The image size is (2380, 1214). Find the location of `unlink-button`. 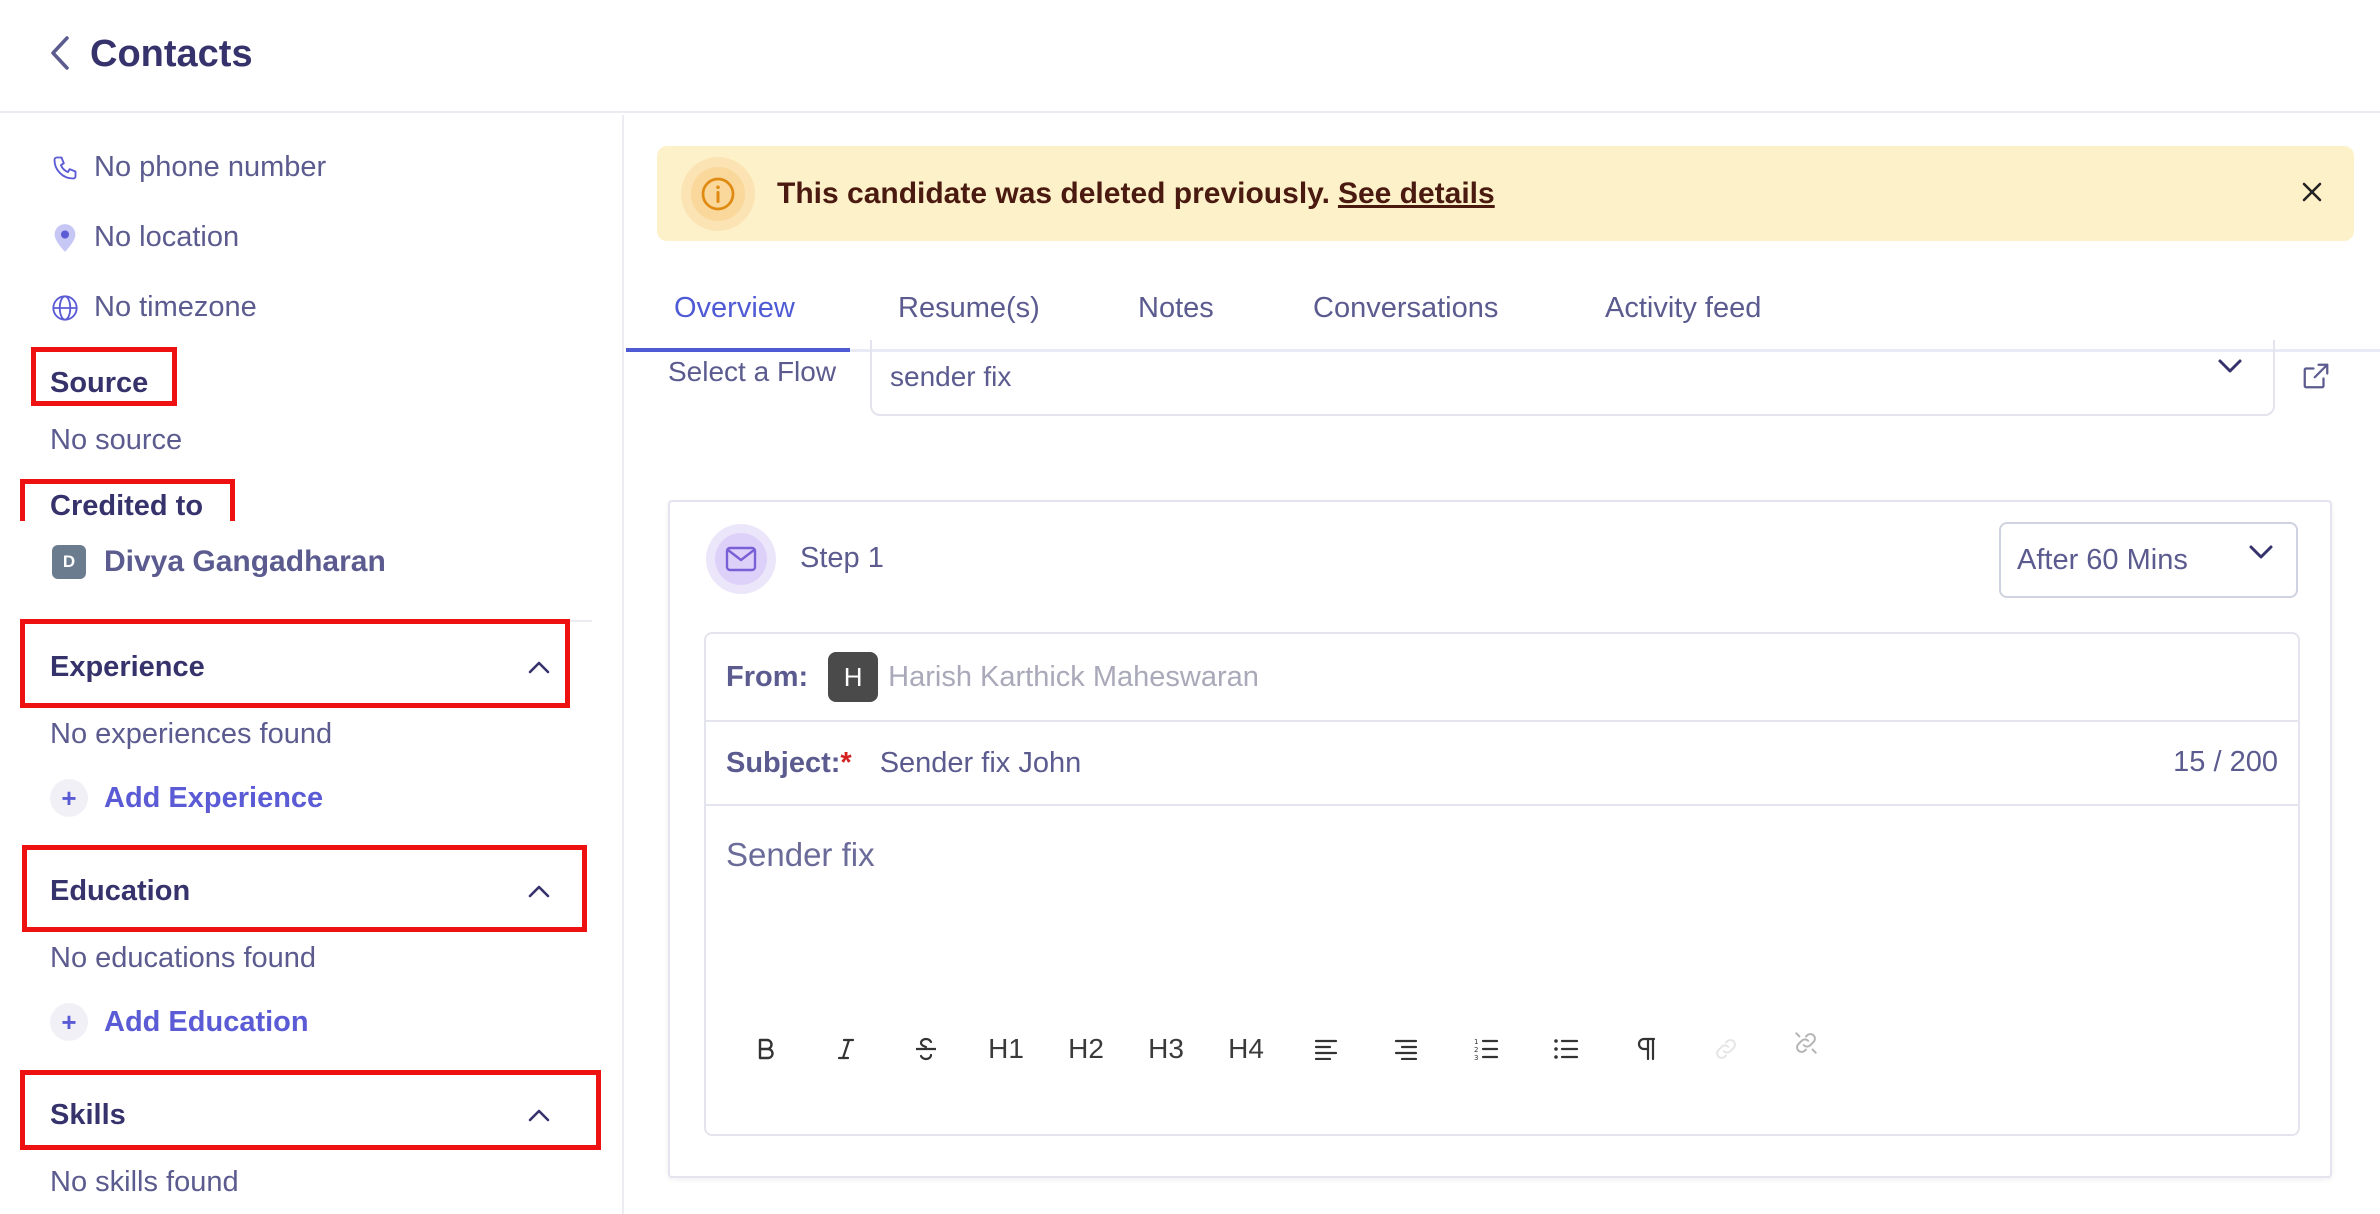

unlink-button is located at coordinates (1806, 1043).